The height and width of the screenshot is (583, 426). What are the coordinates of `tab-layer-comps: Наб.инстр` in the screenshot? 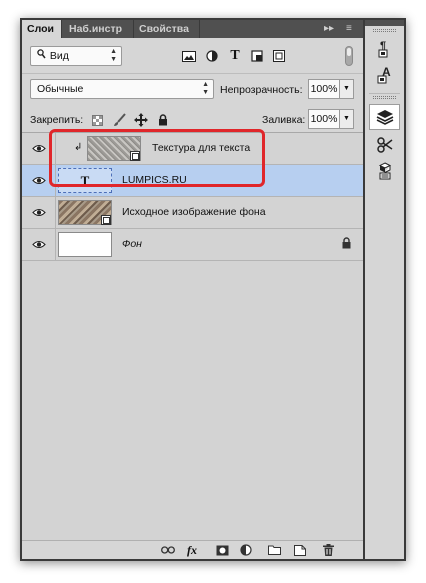 It's located at (99, 29).